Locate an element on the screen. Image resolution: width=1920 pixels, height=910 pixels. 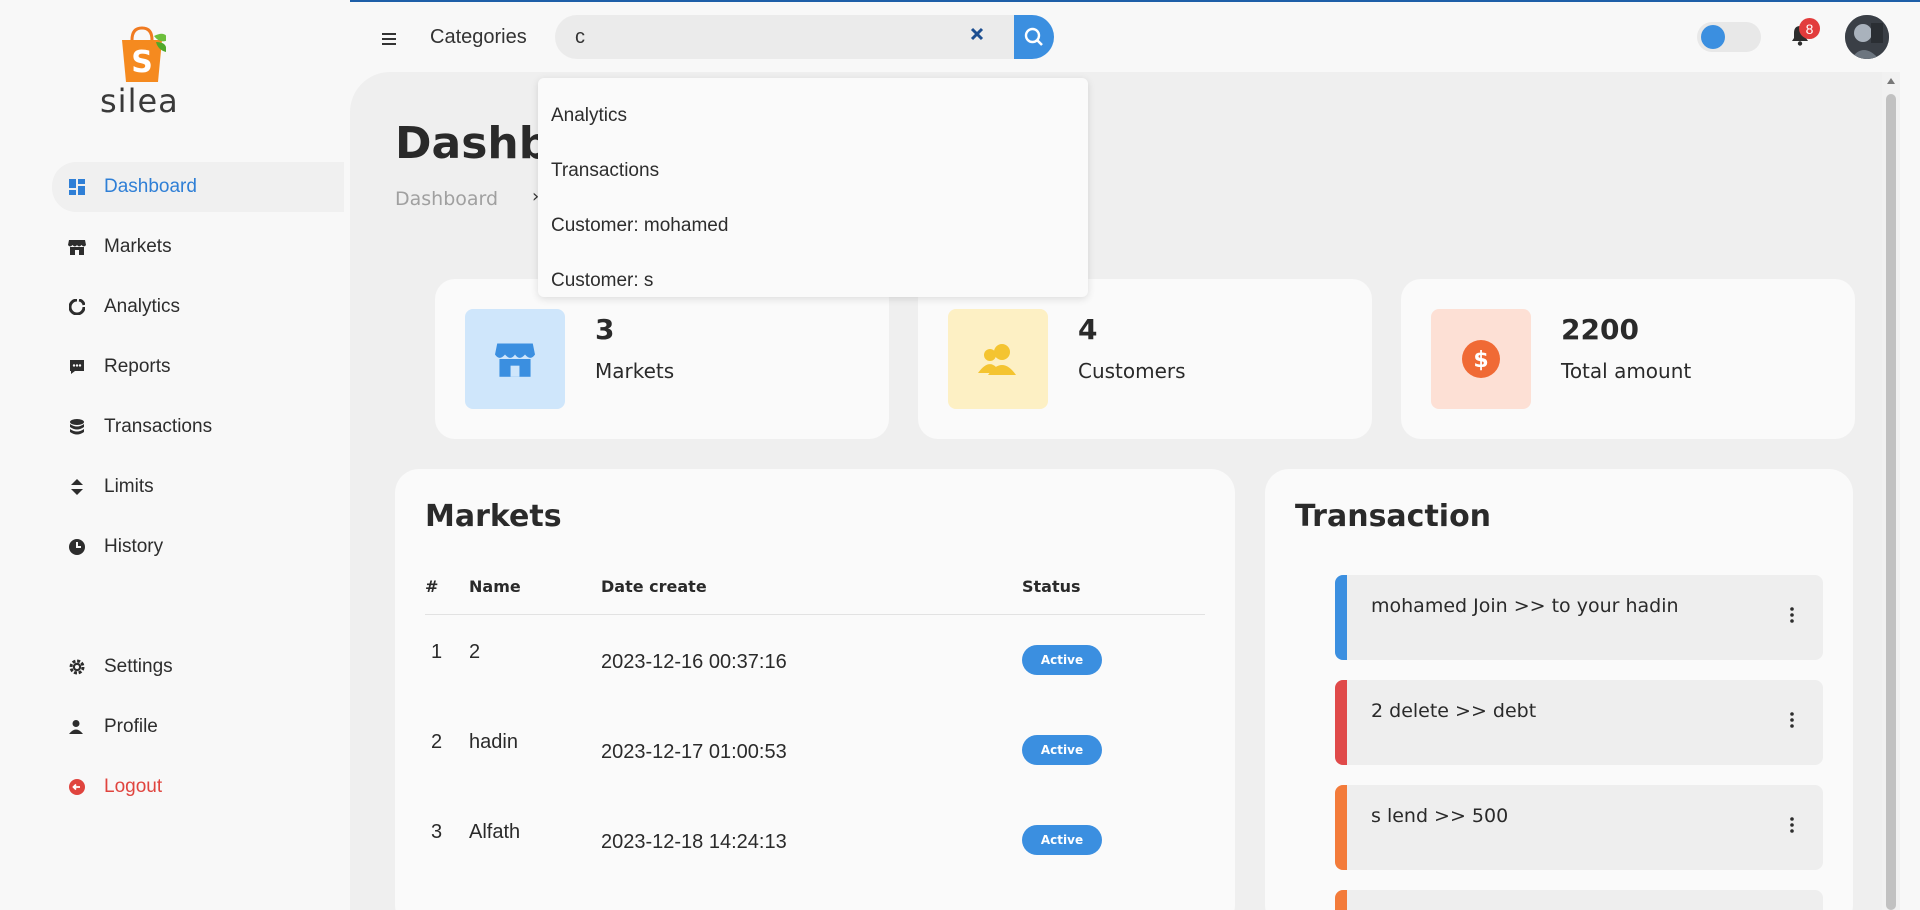
search-result-item: Customer: s is located at coordinates (813, 280).